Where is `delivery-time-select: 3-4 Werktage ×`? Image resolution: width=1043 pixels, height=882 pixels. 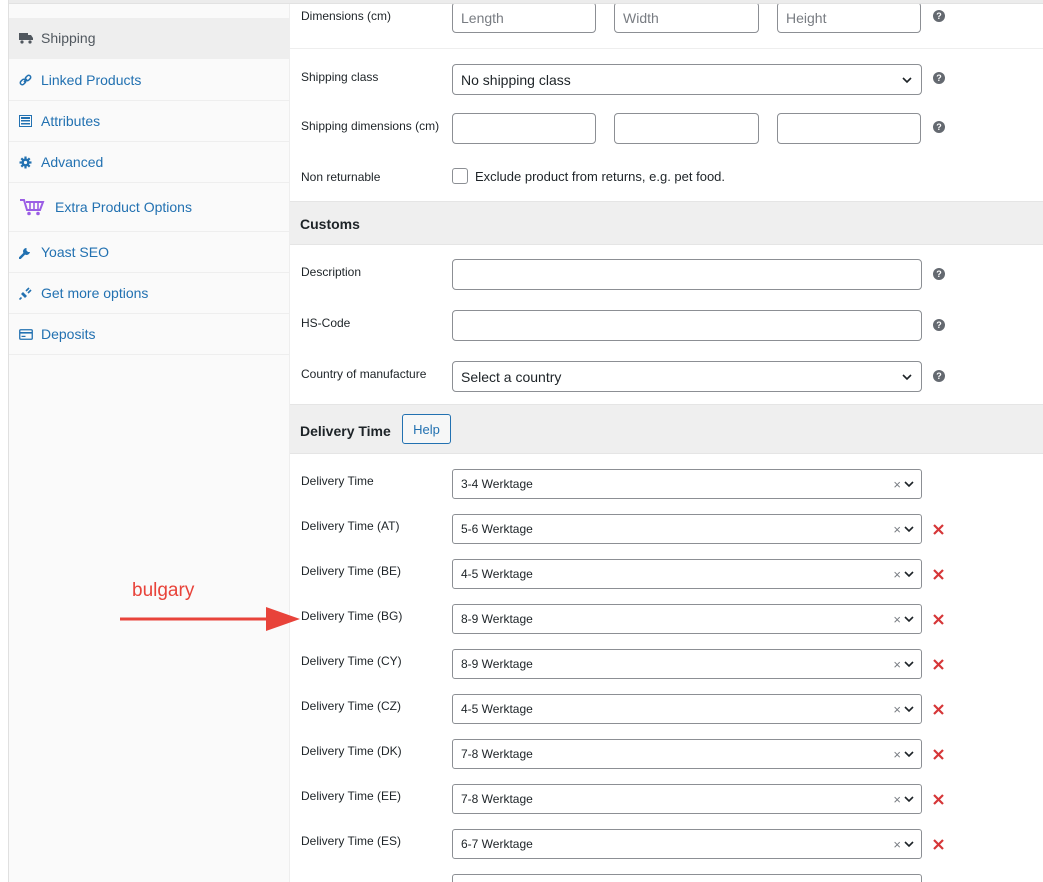 delivery-time-select: 3-4 Werktage × is located at coordinates (687, 484).